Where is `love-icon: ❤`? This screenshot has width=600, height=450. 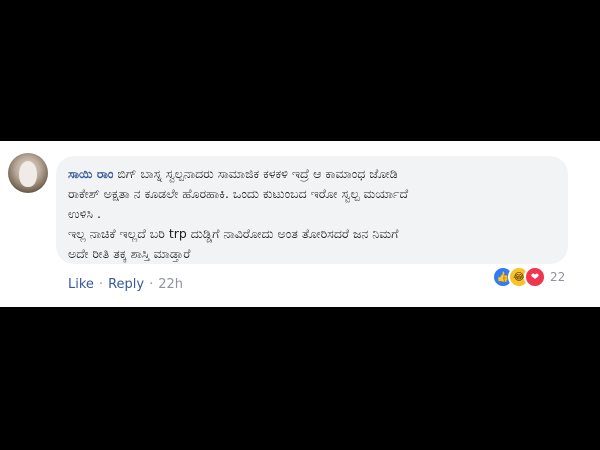 love-icon: ❤ is located at coordinates (535, 277).